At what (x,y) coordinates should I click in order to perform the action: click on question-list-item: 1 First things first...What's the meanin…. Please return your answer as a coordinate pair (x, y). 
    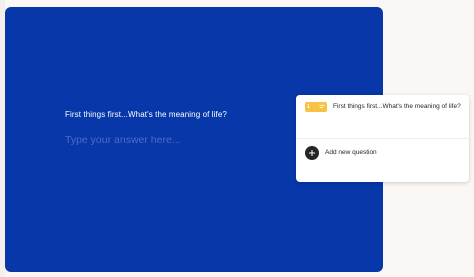
    Looking at the image, I should click on (382, 117).